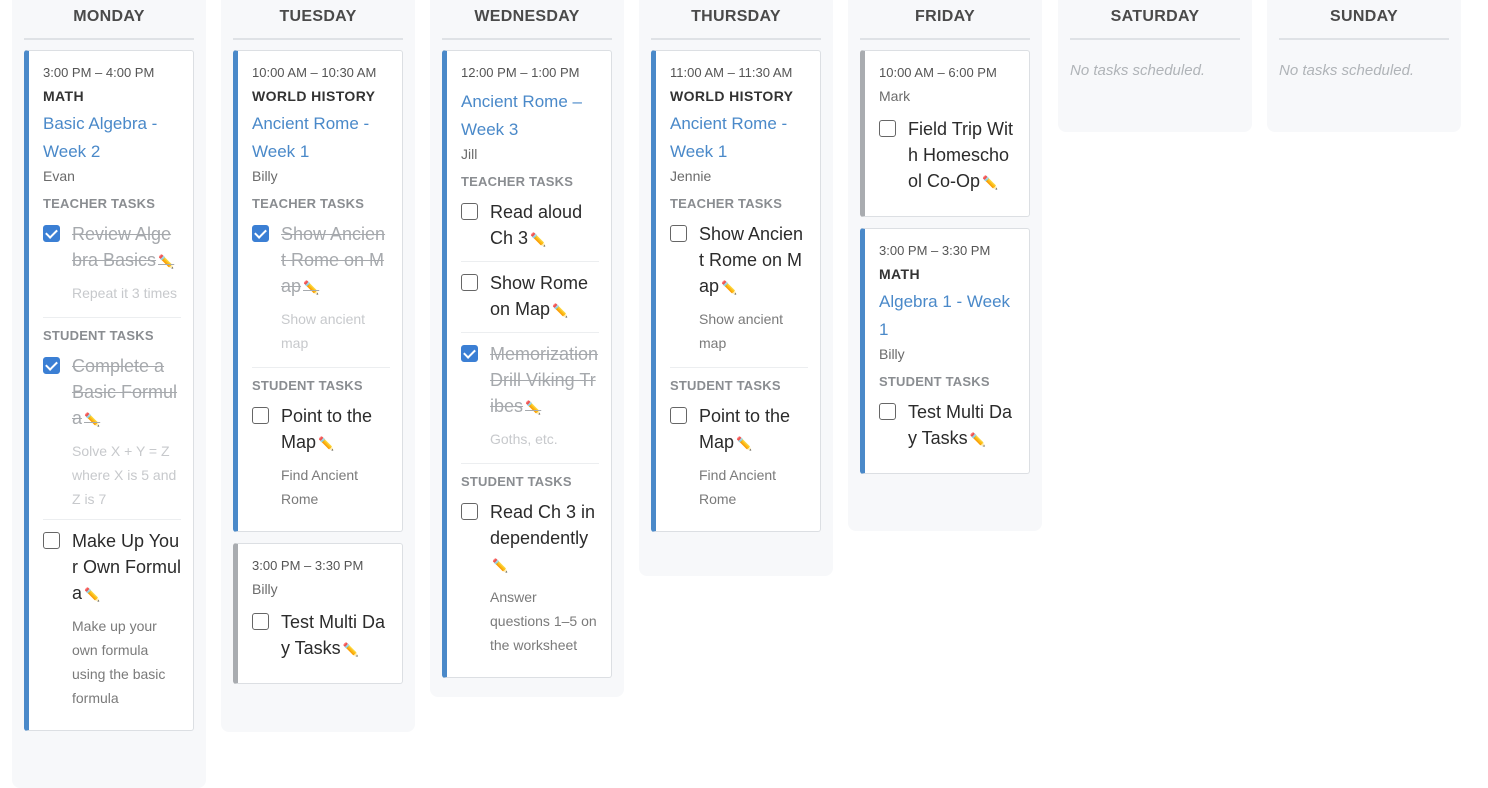  What do you see at coordinates (691, 176) in the screenshot?
I see `student-name: Jennie` at bounding box center [691, 176].